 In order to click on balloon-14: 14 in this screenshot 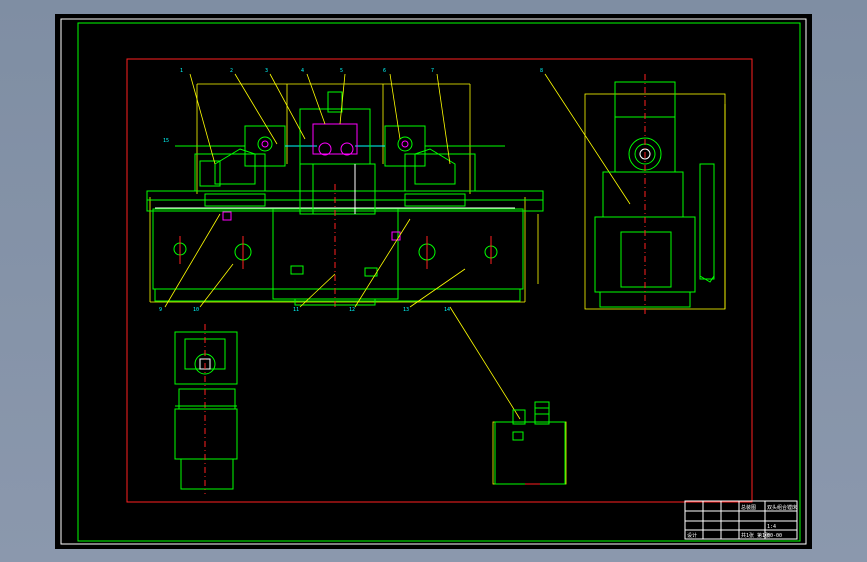, I will do `click(447, 310)`.